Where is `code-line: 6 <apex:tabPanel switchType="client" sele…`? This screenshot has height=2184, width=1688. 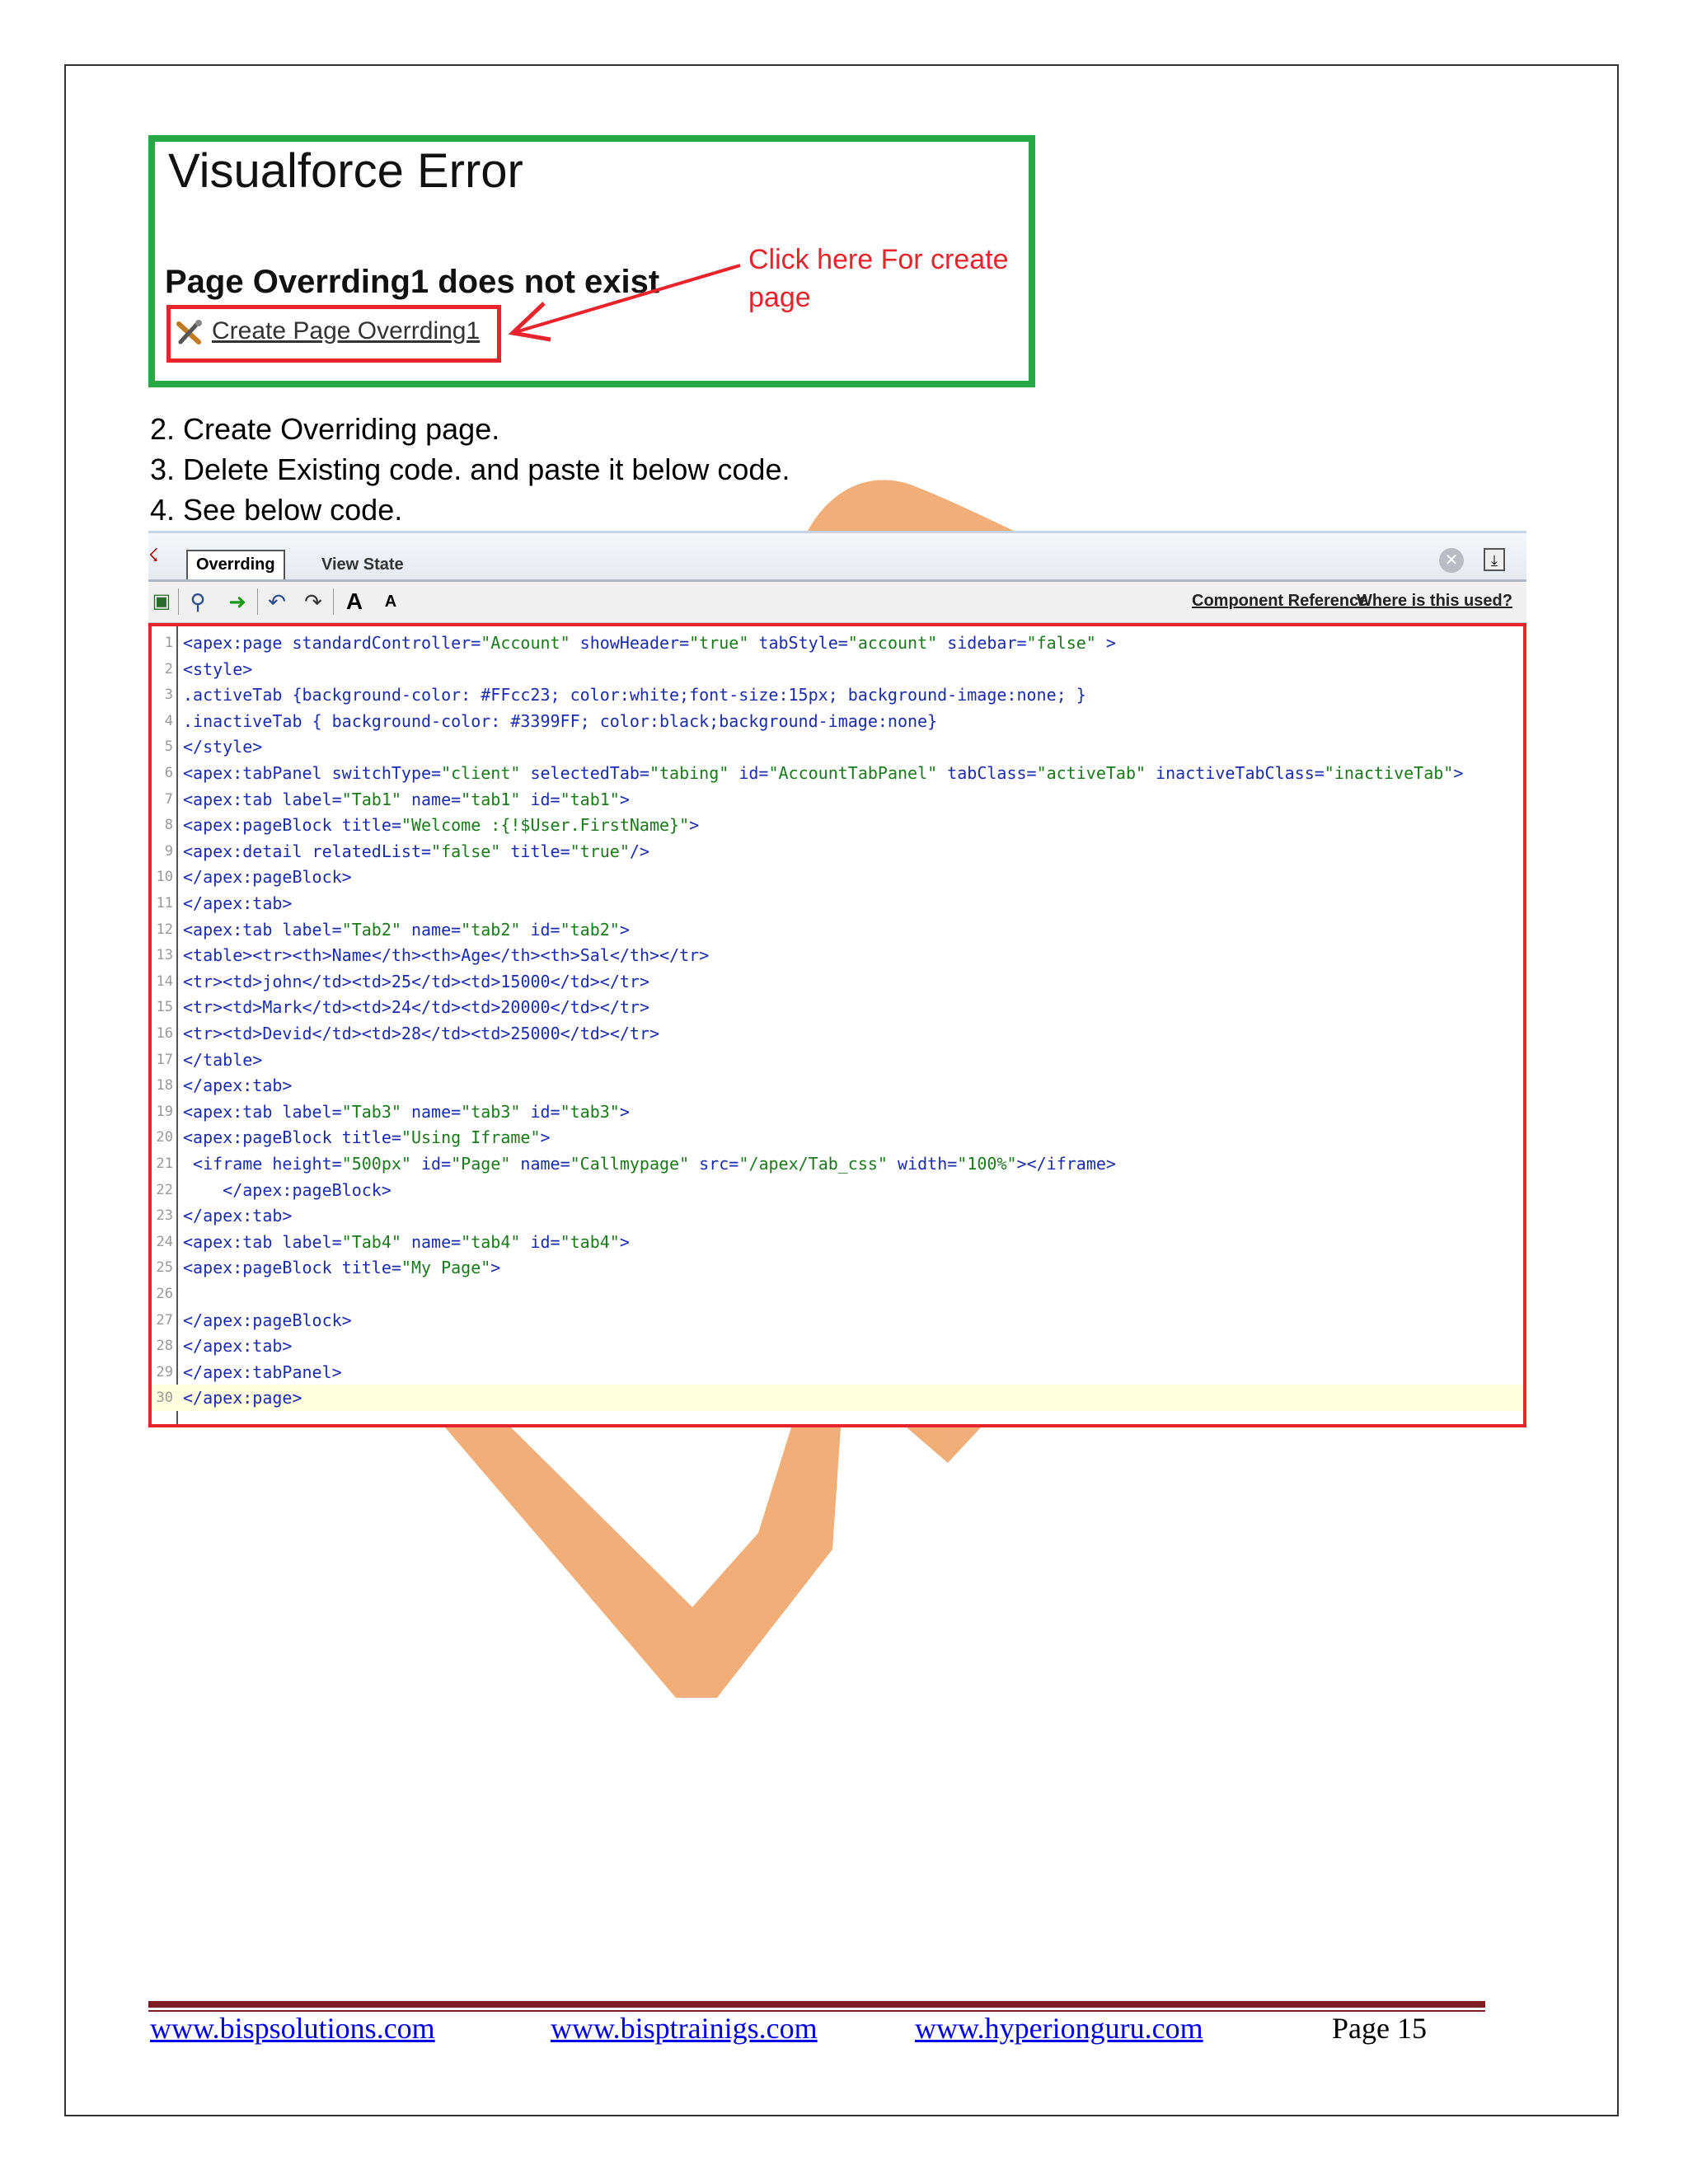
code-line: 6 <apex:tabPanel switchType="client" sele… is located at coordinates (838, 773).